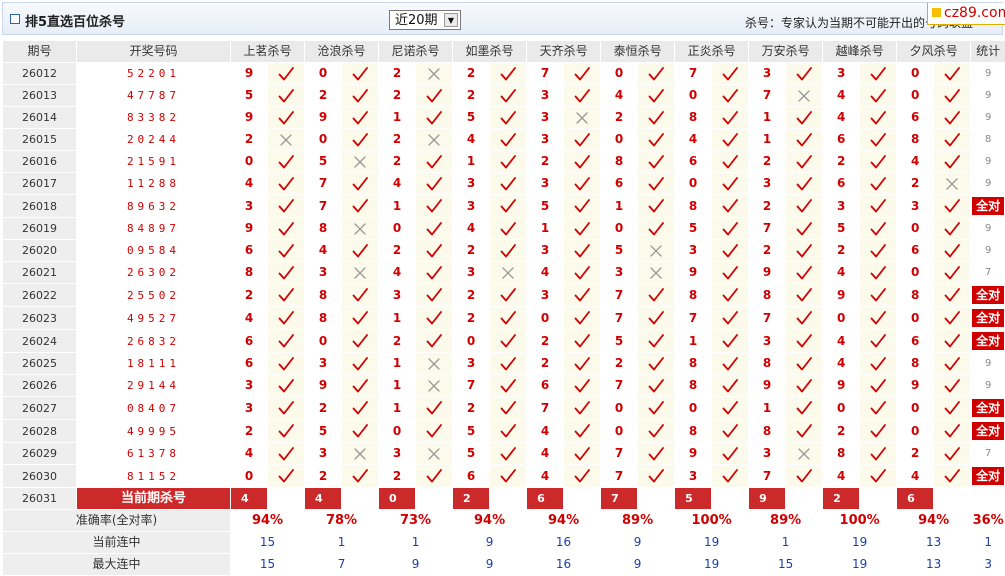 The image size is (1005, 576). Describe the element at coordinates (153, 476) in the screenshot. I see `draw-cell: 81152` at that location.